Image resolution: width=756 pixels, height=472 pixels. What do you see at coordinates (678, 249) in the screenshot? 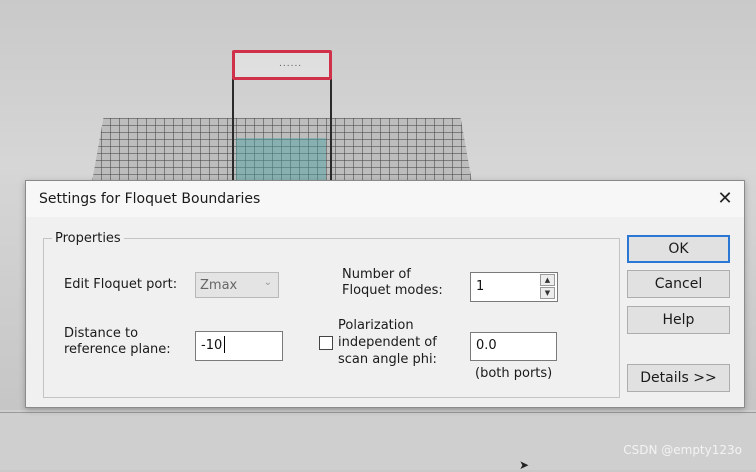
I see `ok-button: OK` at bounding box center [678, 249].